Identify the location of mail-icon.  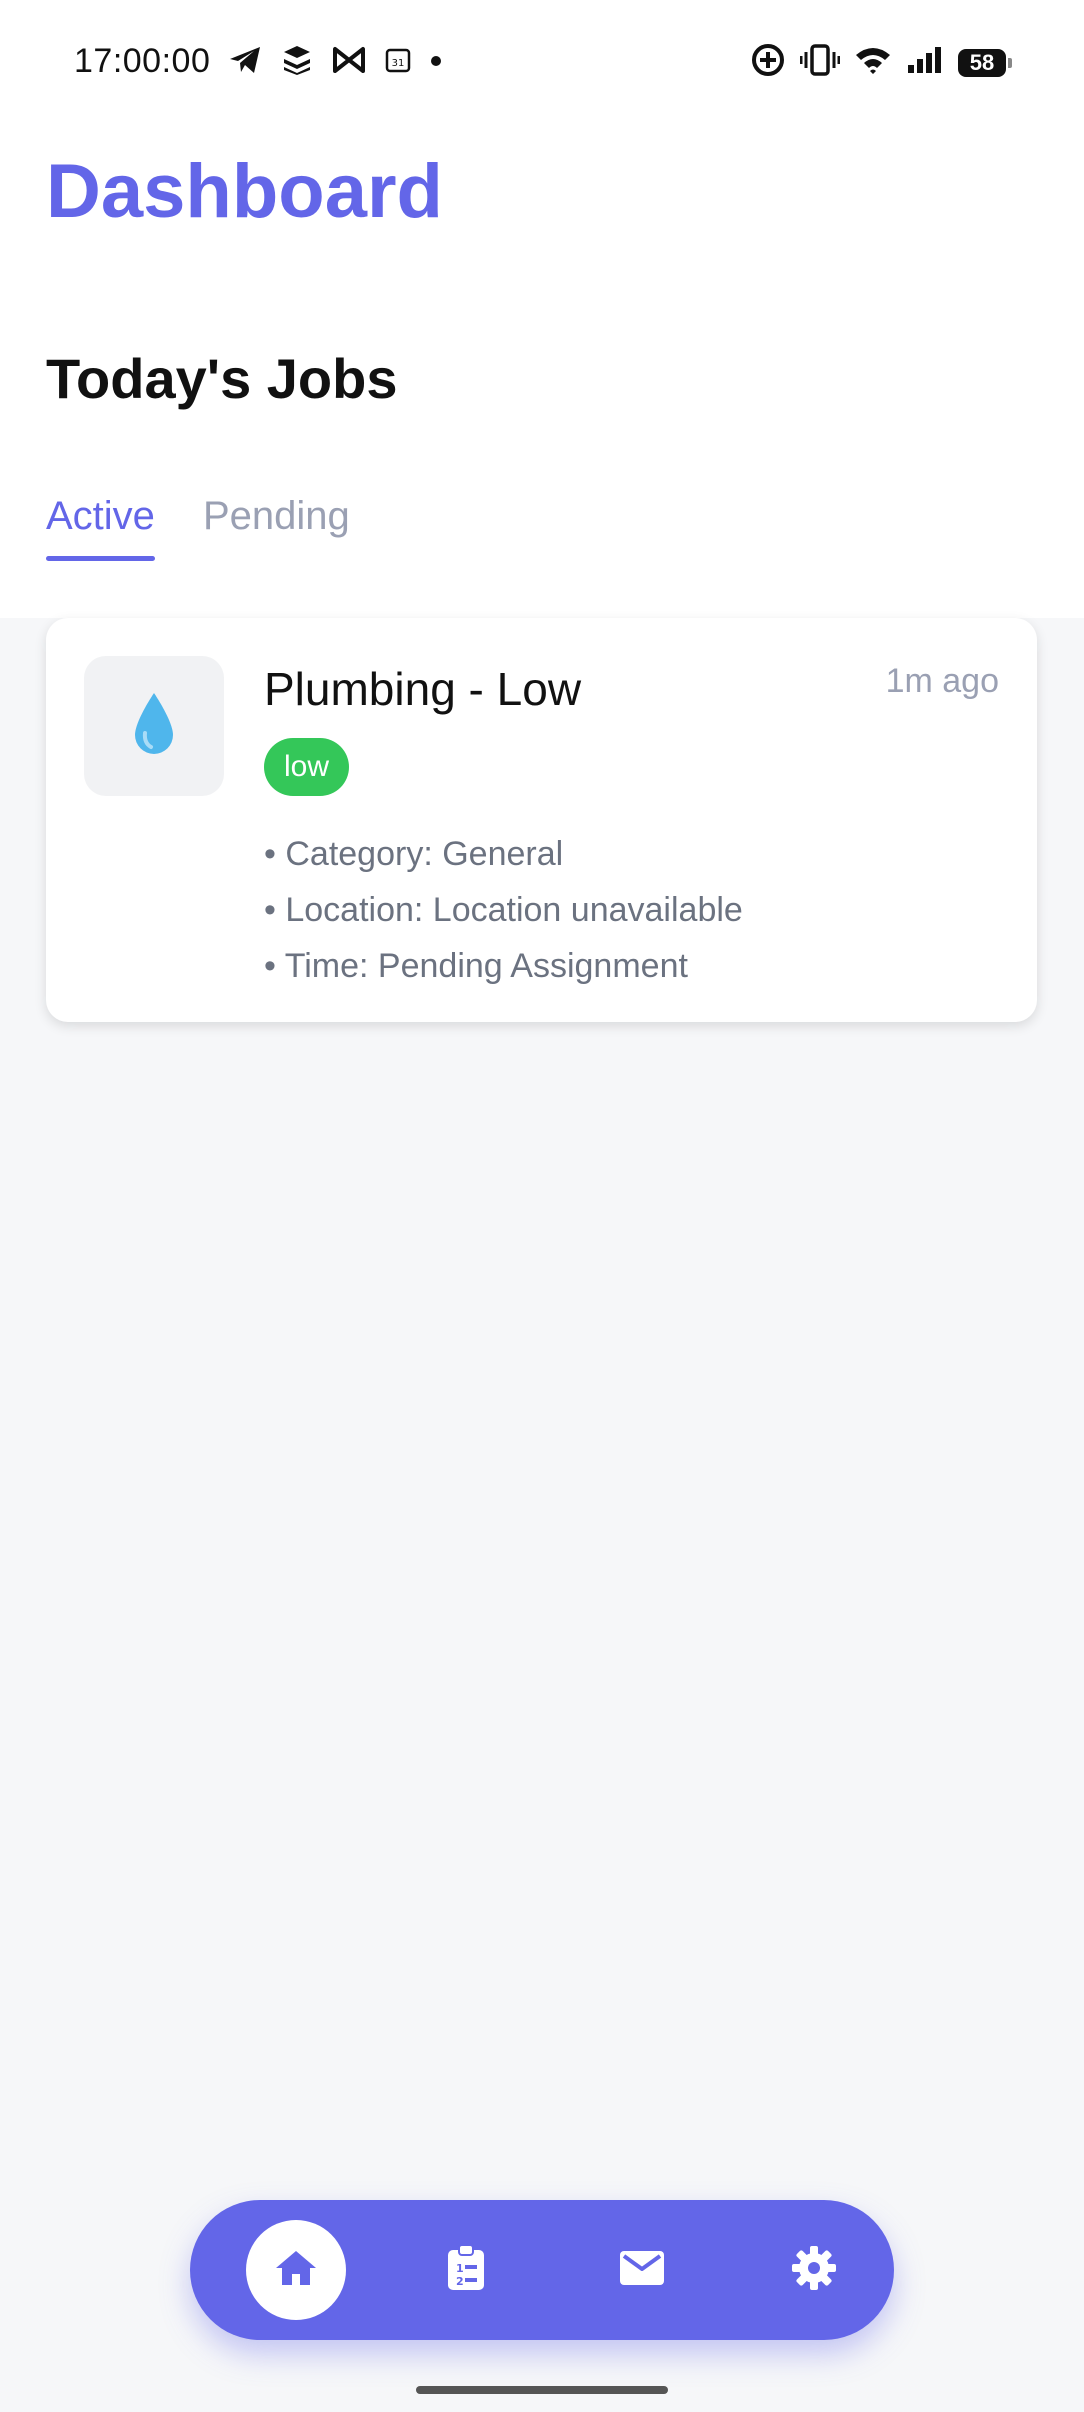
(642, 2270).